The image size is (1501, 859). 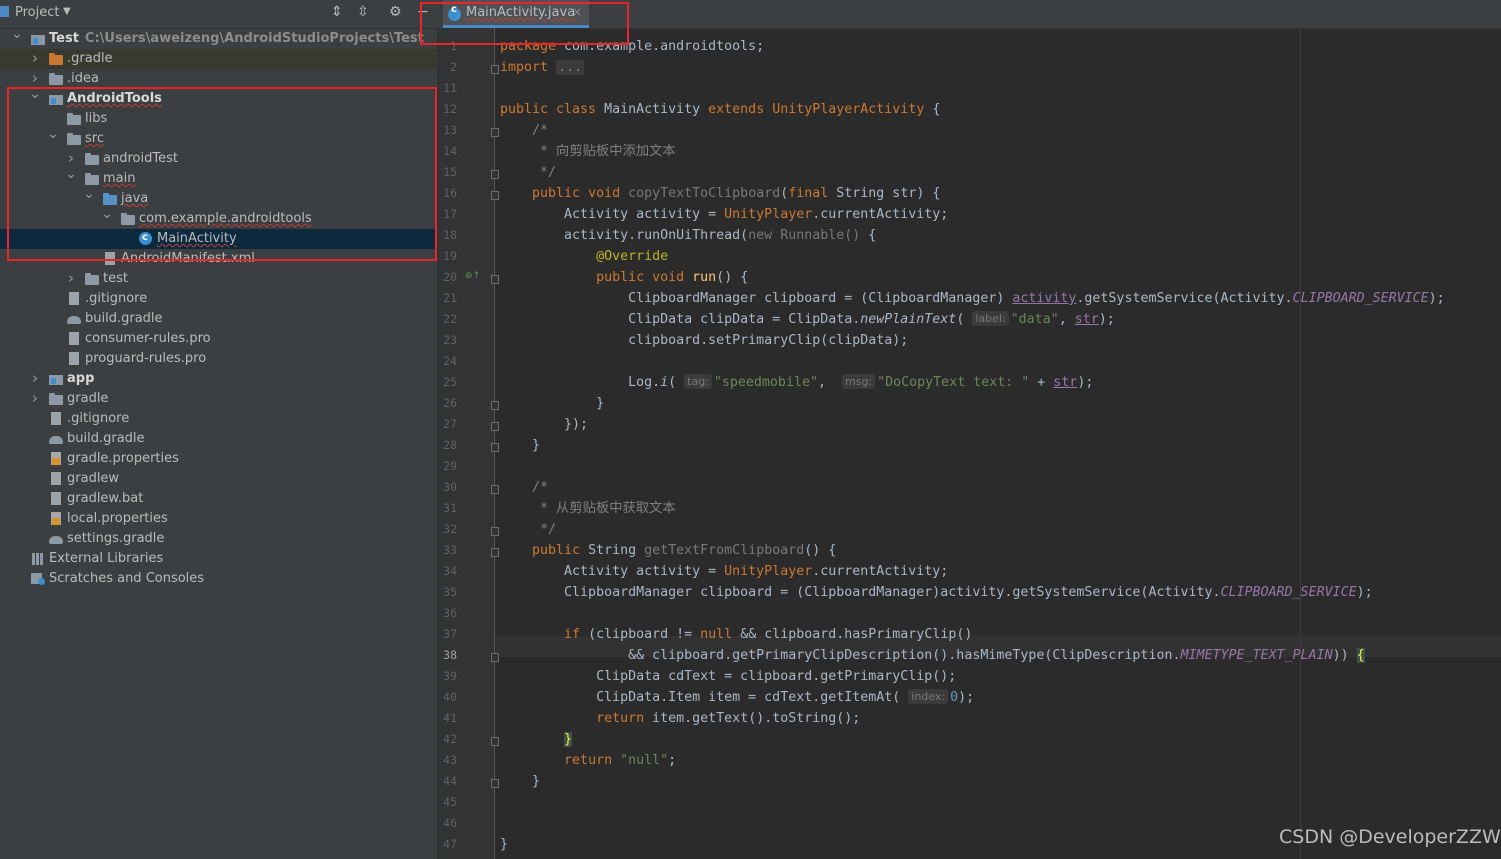 I want to click on java-class-icon, so click(x=454, y=12).